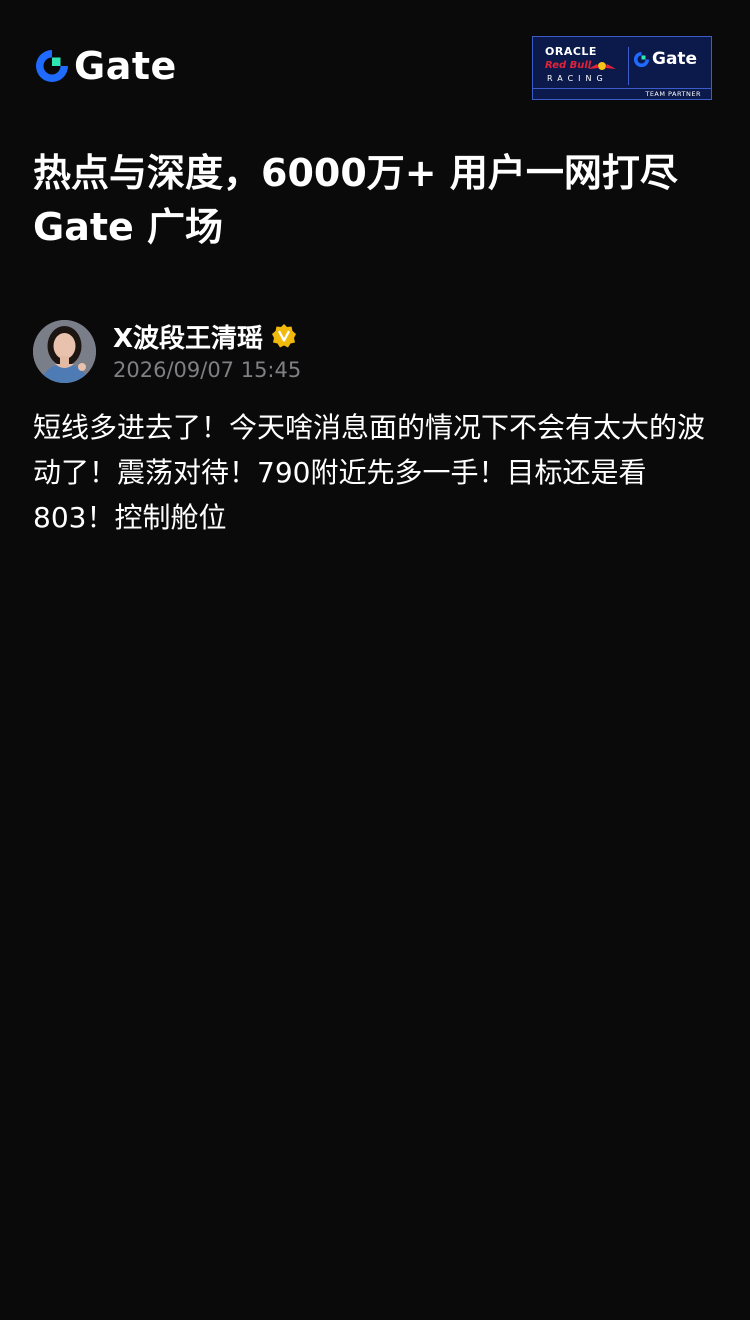  Describe the element at coordinates (641, 59) in the screenshot. I see `partner-gate-icon` at that location.